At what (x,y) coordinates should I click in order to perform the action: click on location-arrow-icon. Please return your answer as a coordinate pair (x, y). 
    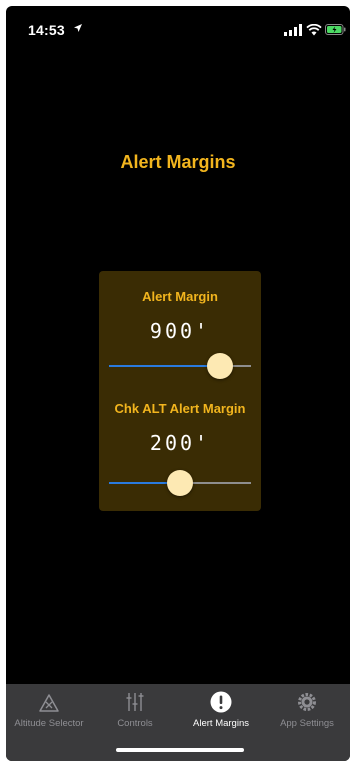
    Looking at the image, I should click on (78, 29).